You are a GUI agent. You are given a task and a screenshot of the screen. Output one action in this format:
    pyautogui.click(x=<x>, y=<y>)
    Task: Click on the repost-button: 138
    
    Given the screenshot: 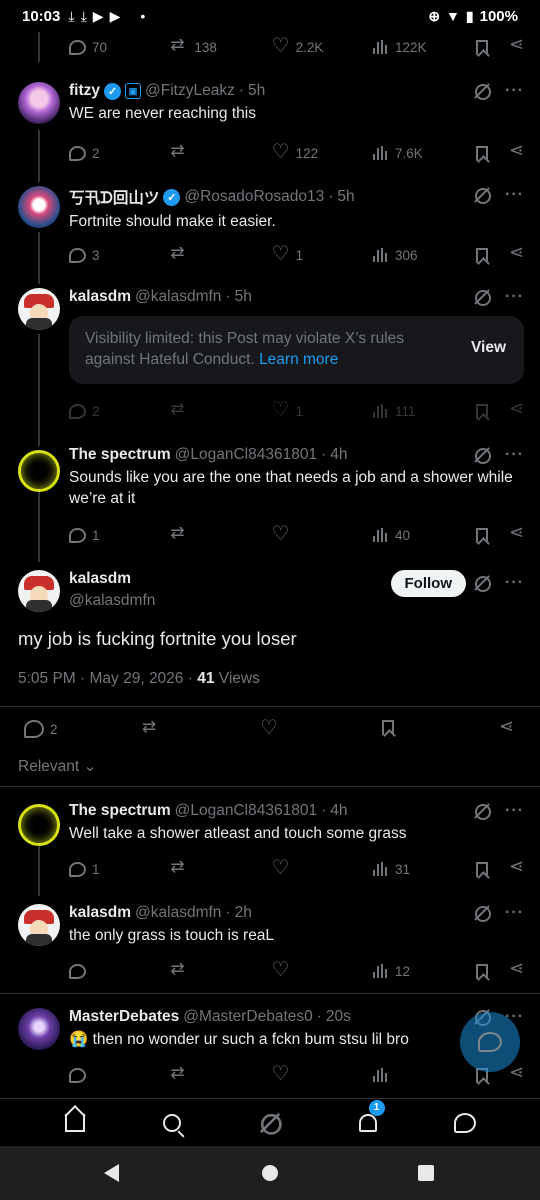 What is the action you would take?
    pyautogui.click(x=220, y=45)
    